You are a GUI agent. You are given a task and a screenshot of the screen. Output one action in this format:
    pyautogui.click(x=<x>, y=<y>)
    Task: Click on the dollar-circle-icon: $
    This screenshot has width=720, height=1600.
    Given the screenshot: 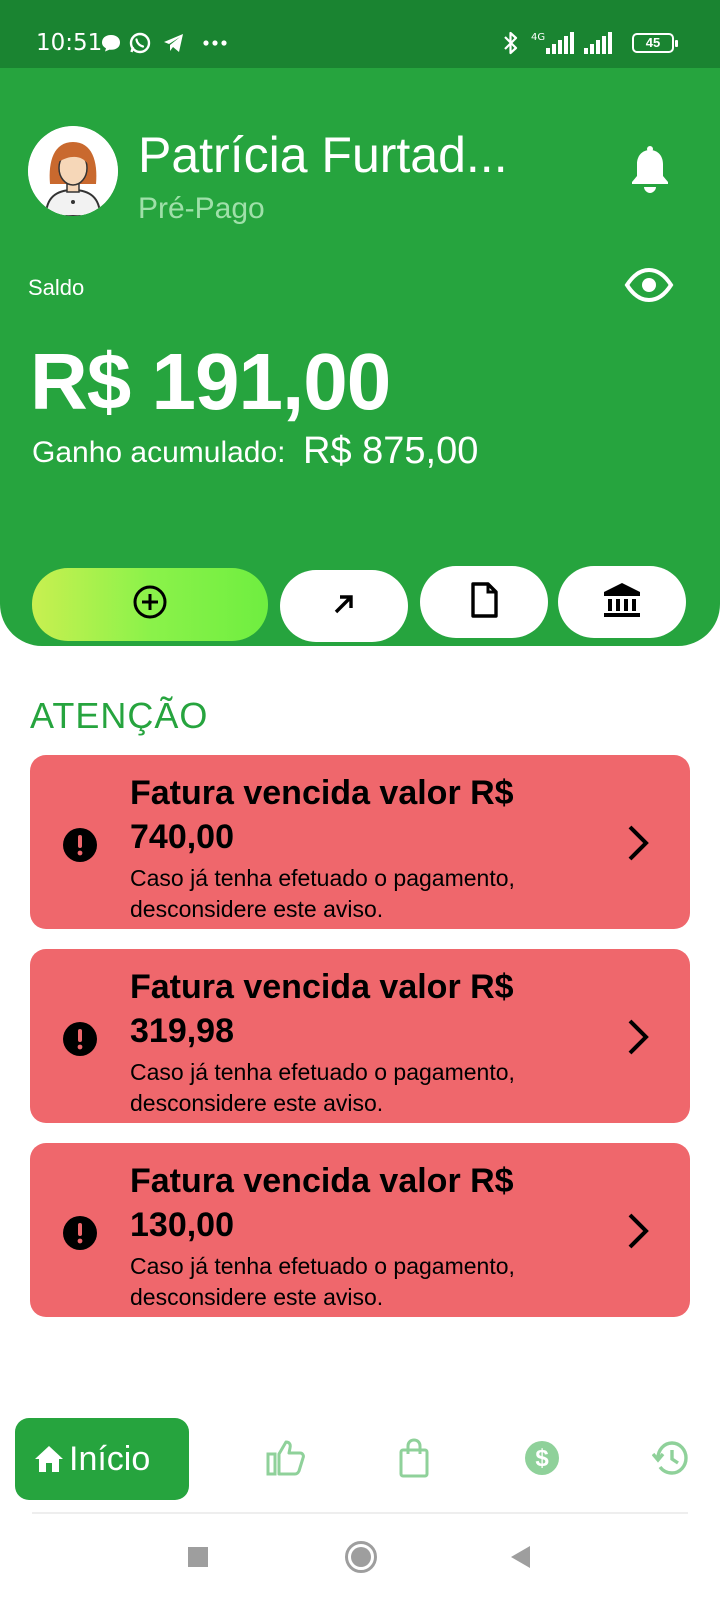 What is the action you would take?
    pyautogui.click(x=542, y=1458)
    